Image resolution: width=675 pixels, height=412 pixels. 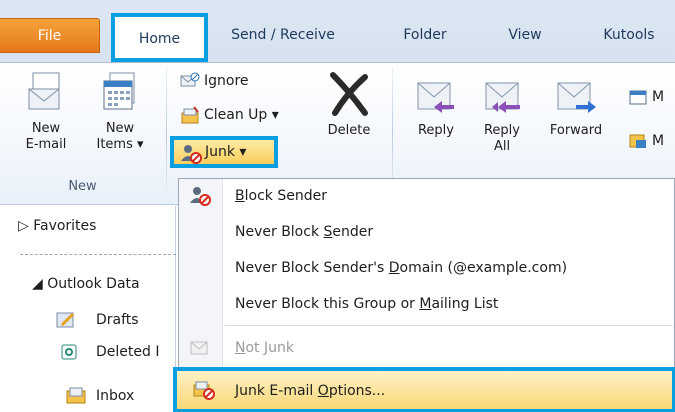 What do you see at coordinates (435, 97) in the screenshot?
I see `reply-icon` at bounding box center [435, 97].